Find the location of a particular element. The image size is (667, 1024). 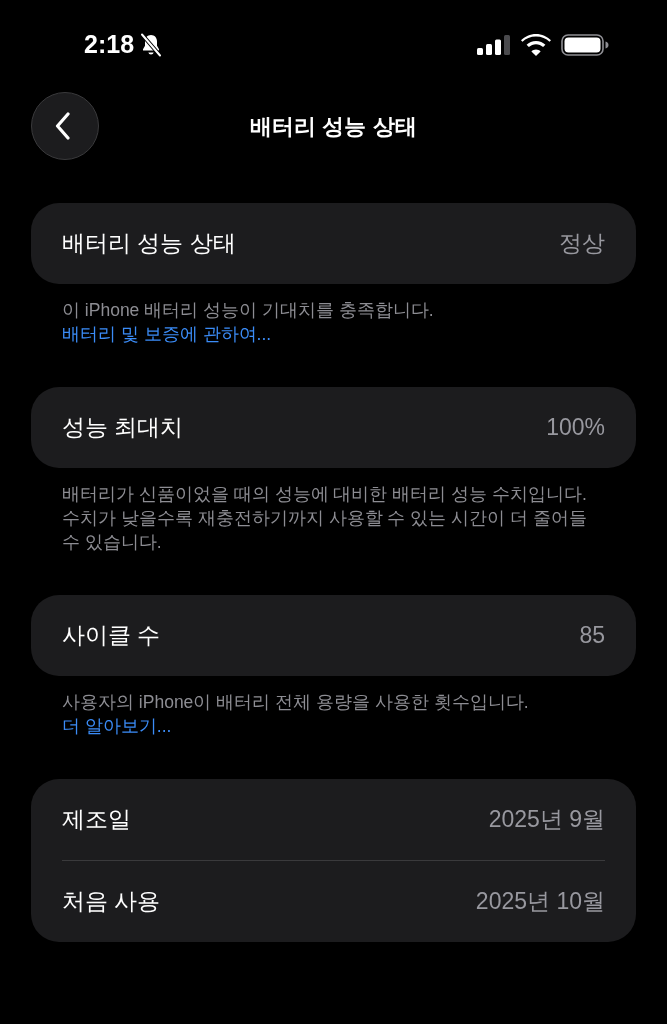

row-label: 제조일 is located at coordinates (96, 820).